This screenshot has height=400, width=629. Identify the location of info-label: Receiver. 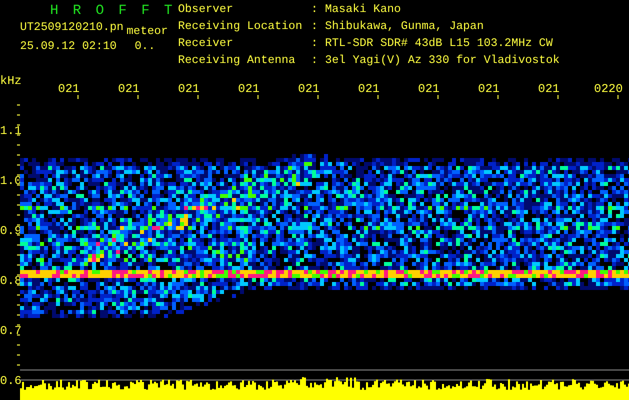
(206, 45).